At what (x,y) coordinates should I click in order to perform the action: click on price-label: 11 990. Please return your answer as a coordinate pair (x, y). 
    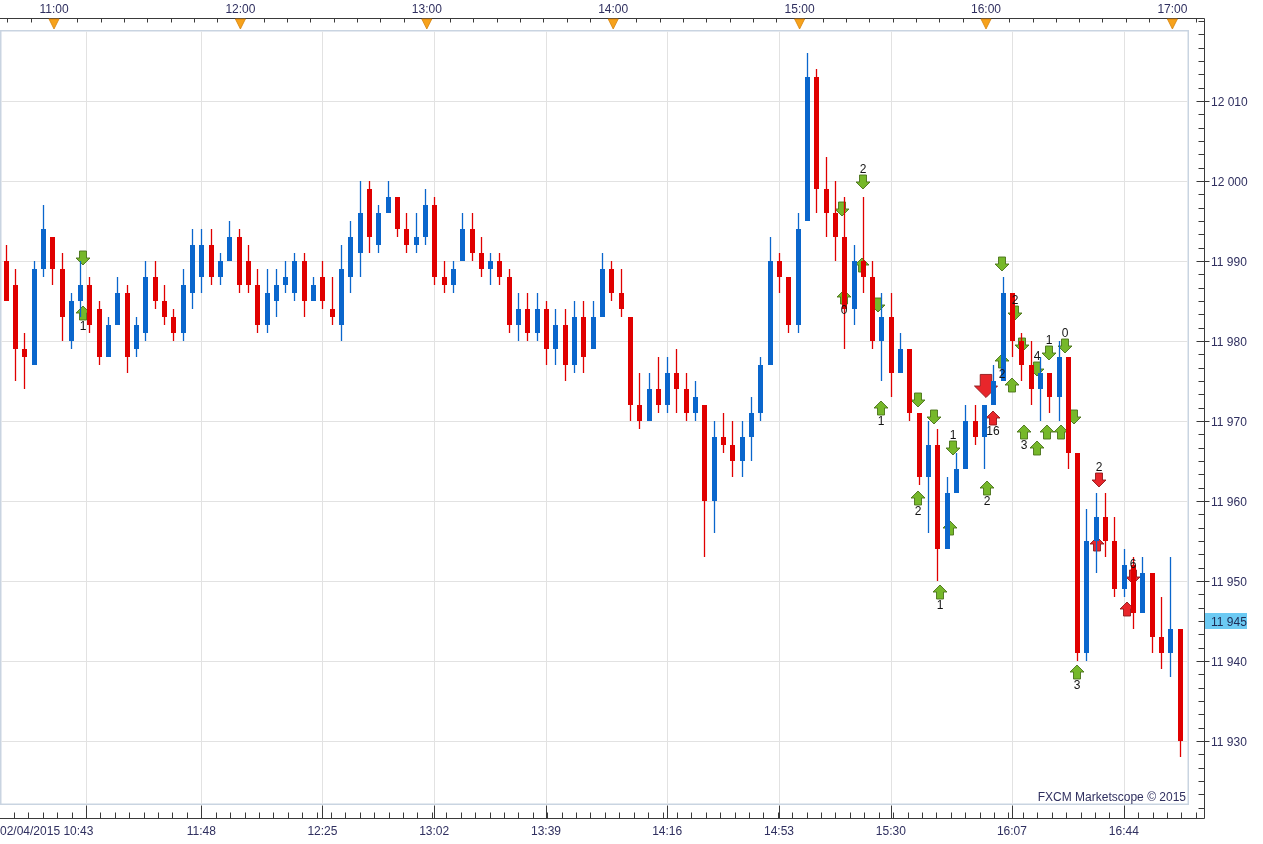
    Looking at the image, I should click on (1229, 261).